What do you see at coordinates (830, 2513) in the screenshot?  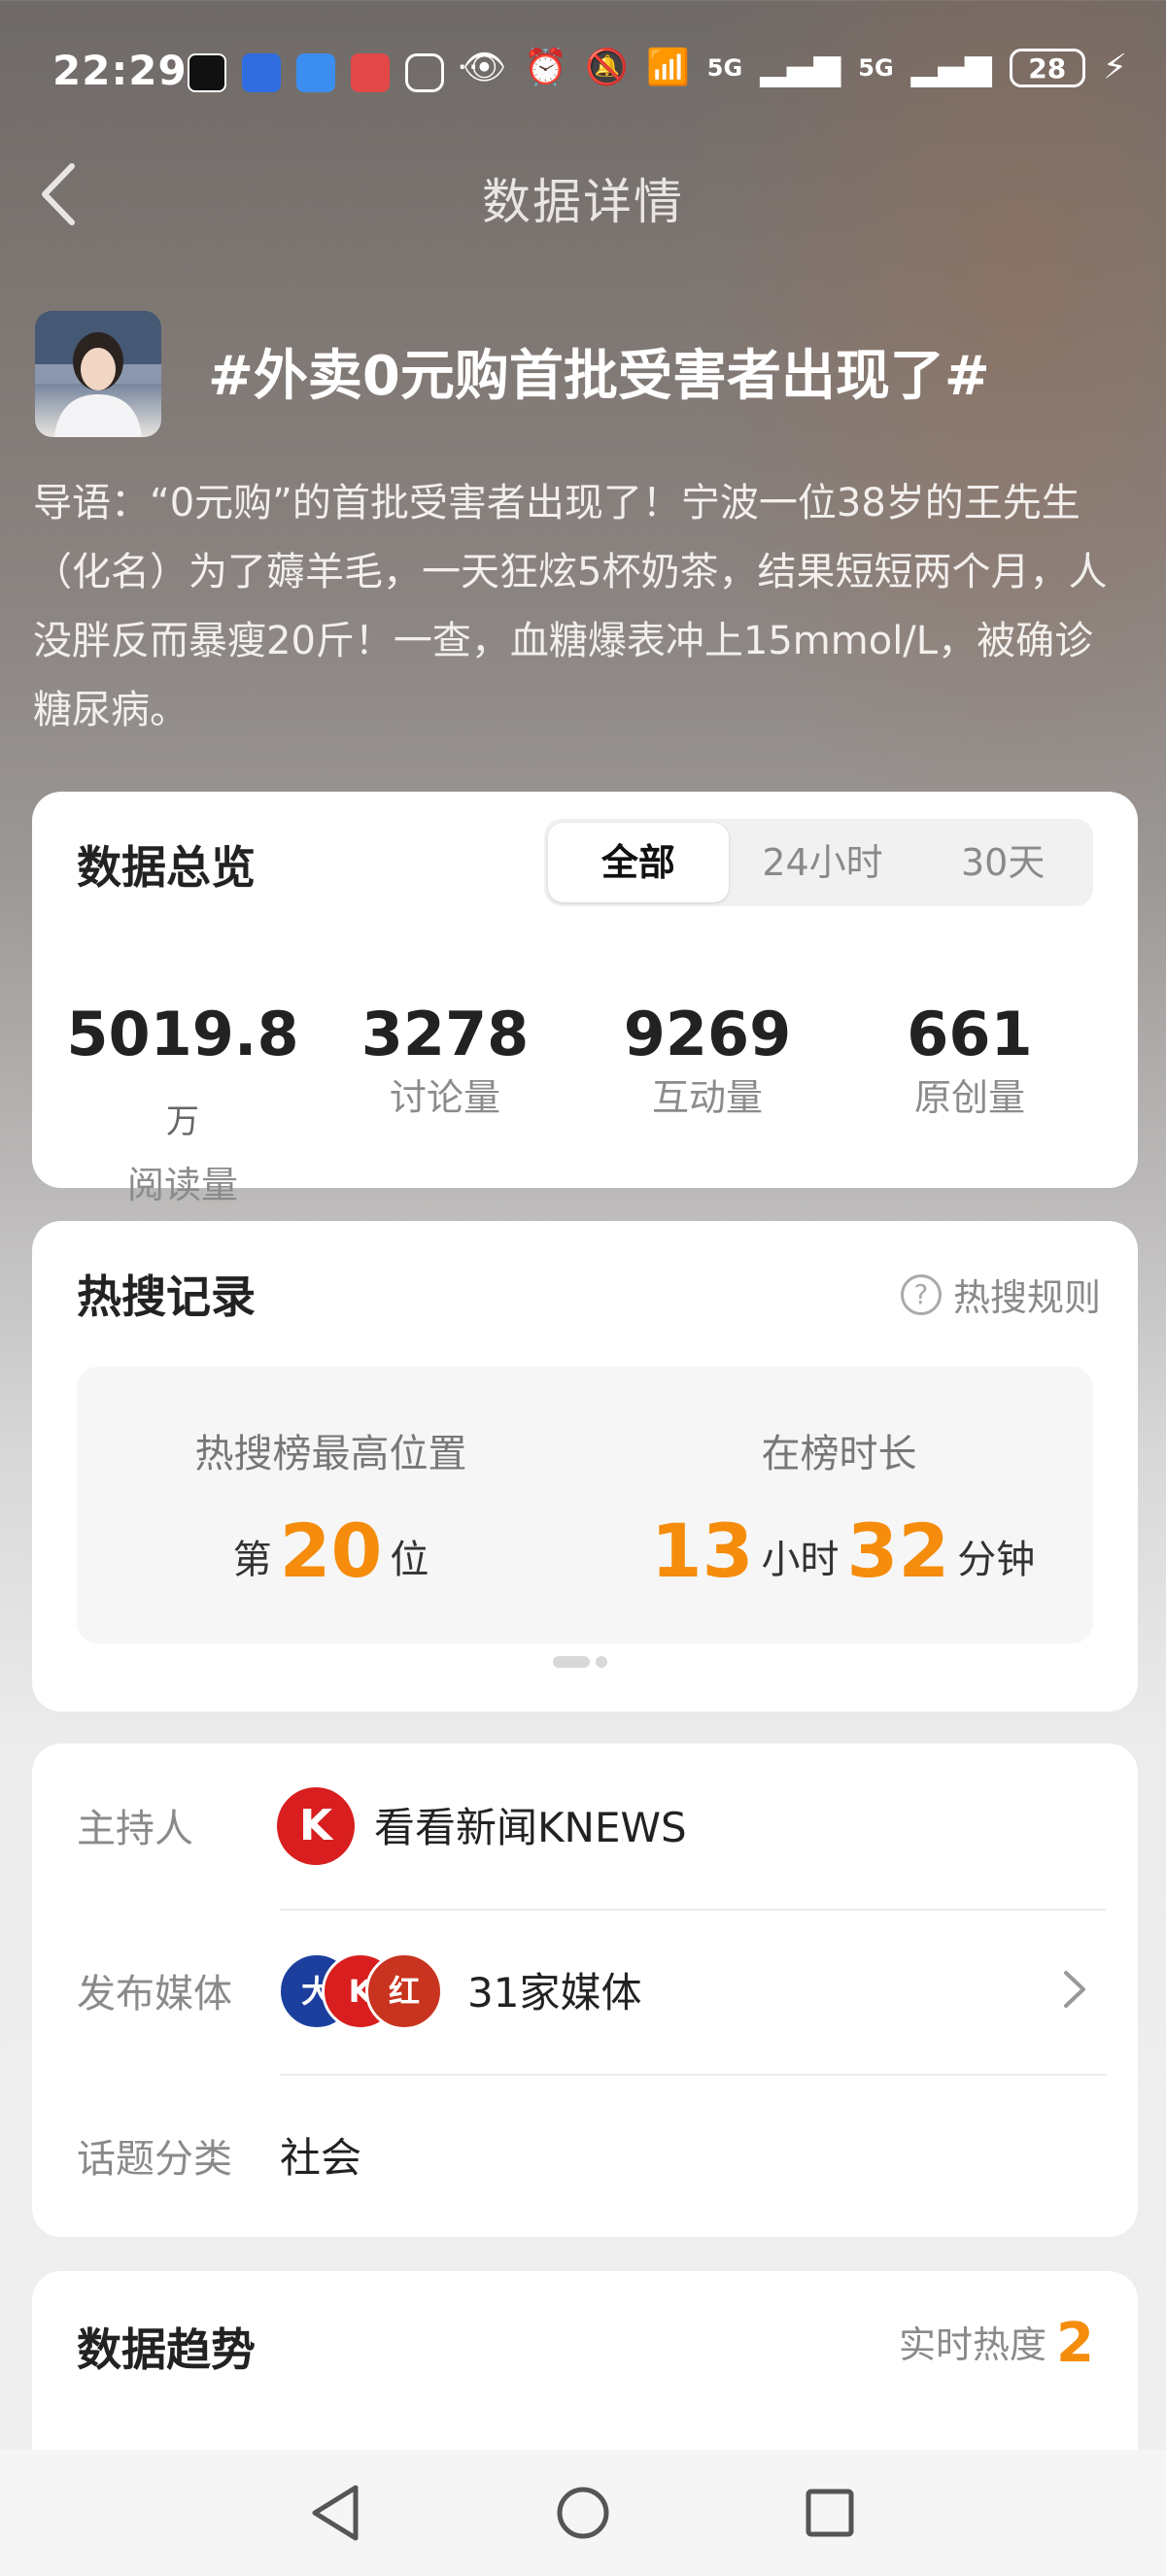 I see `nav-recents-icon` at bounding box center [830, 2513].